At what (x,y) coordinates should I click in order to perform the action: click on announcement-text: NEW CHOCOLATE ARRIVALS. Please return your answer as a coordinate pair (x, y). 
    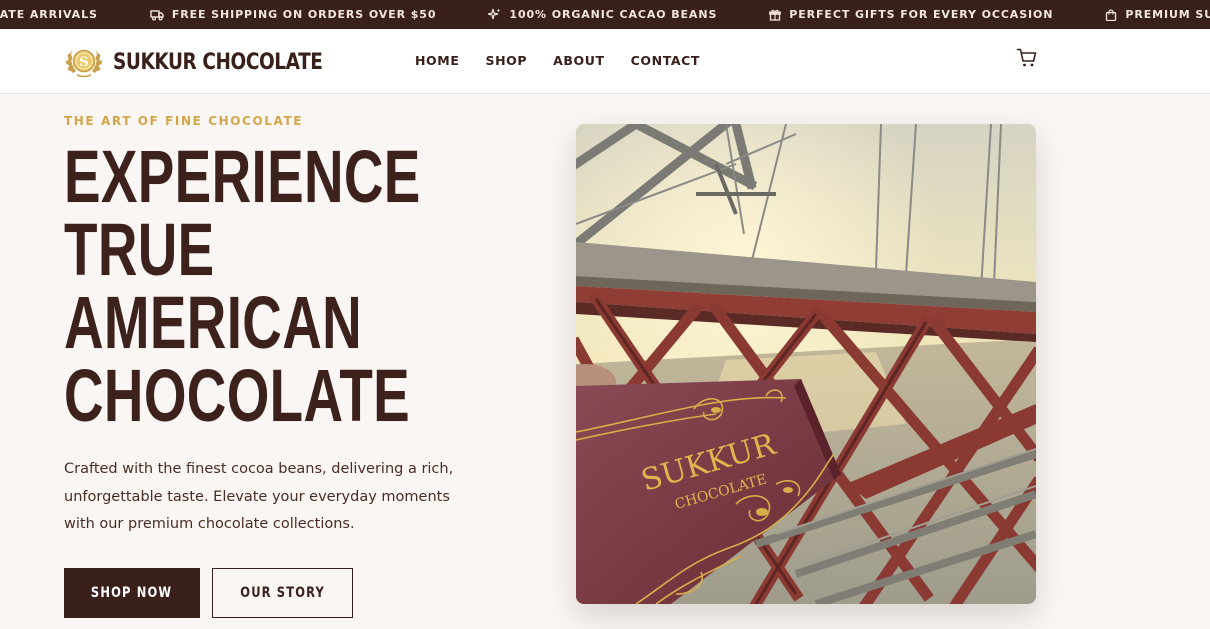
    Looking at the image, I should click on (49, 14).